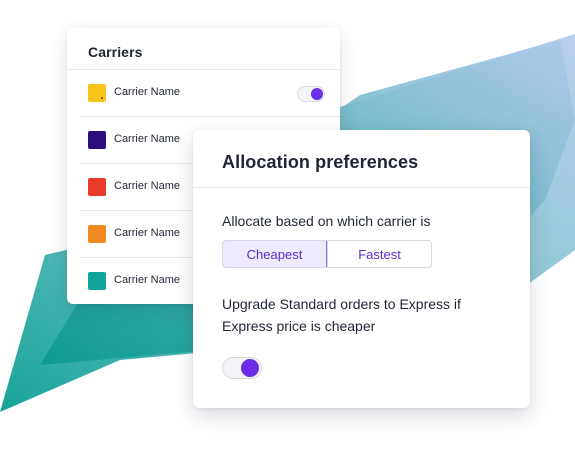  I want to click on divider, so click(361, 187).